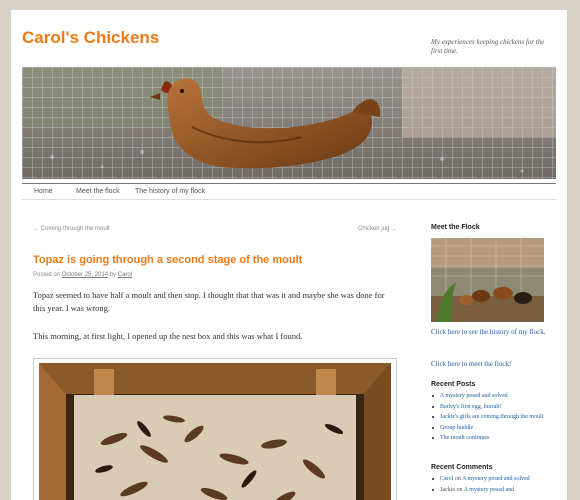 The image size is (580, 500). I want to click on recent-post-link: Group huddle, so click(489, 428).